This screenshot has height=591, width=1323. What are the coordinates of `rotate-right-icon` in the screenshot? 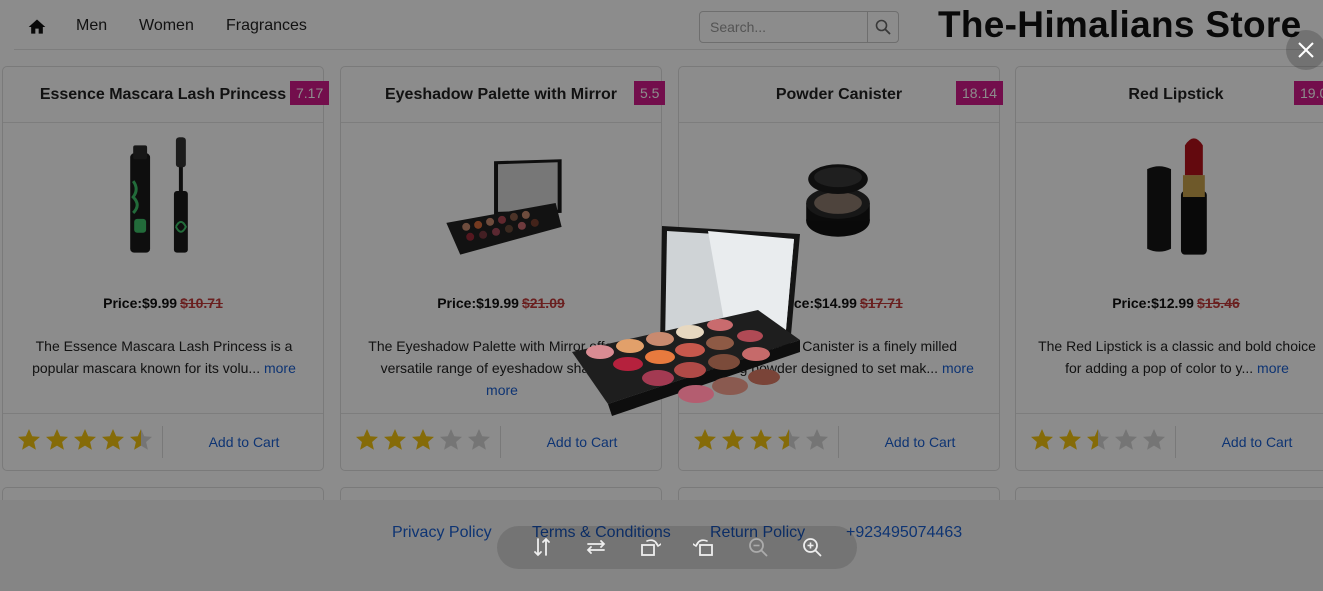 It's located at (704, 547).